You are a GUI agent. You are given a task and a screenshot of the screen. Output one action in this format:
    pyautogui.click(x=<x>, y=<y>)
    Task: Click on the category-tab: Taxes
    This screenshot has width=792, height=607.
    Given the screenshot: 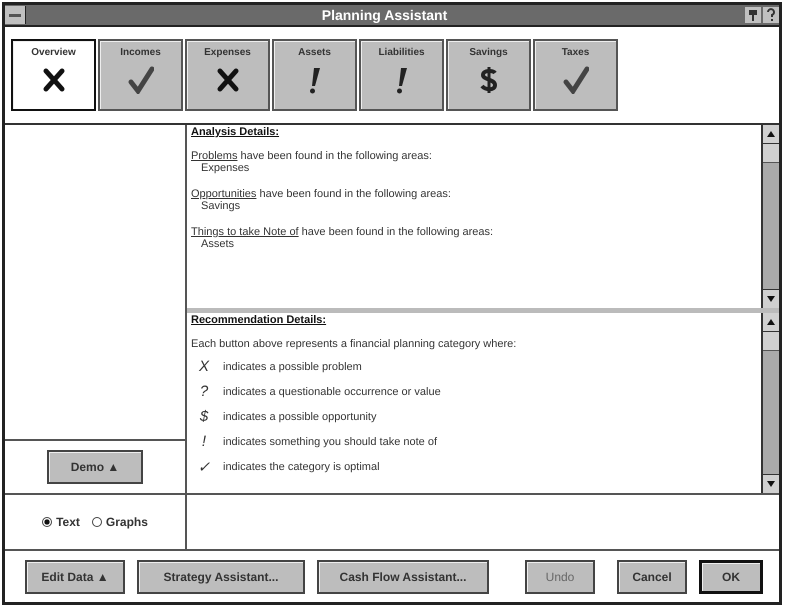 What is the action you would take?
    pyautogui.click(x=575, y=75)
    